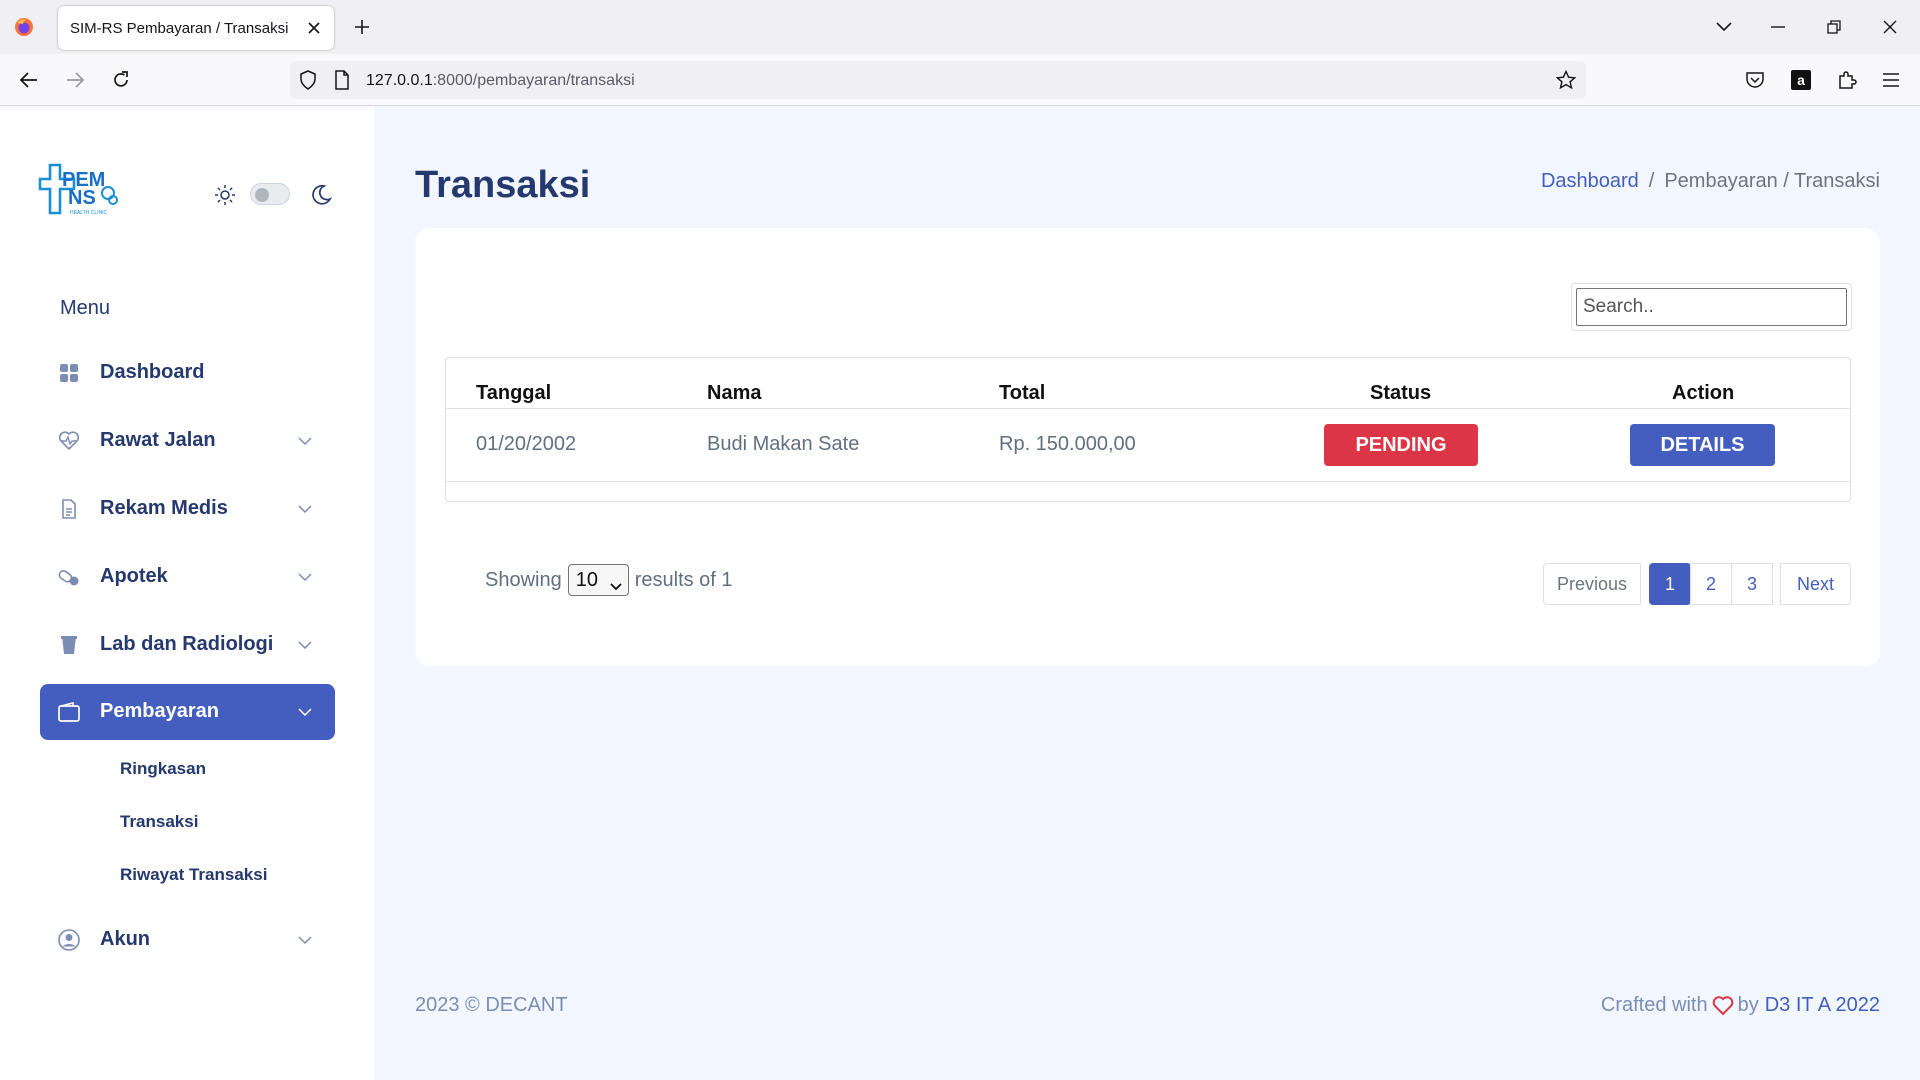 This screenshot has height=1080, width=1920. What do you see at coordinates (683, 579) in the screenshot?
I see `showing-suffix: results of 1` at bounding box center [683, 579].